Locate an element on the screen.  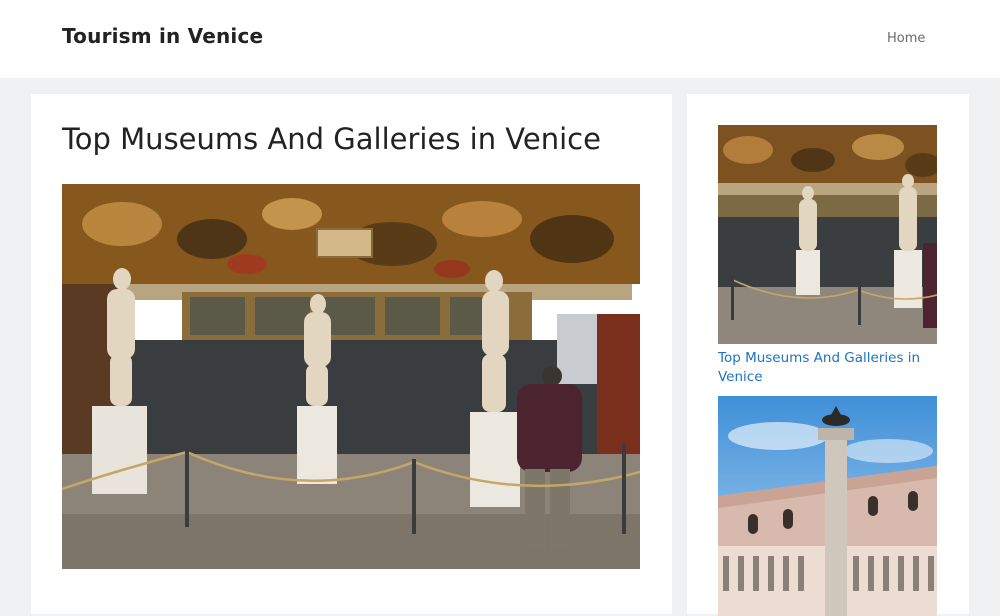
page-title: Top Museums And Galleries in Venice is located at coordinates (331, 139).